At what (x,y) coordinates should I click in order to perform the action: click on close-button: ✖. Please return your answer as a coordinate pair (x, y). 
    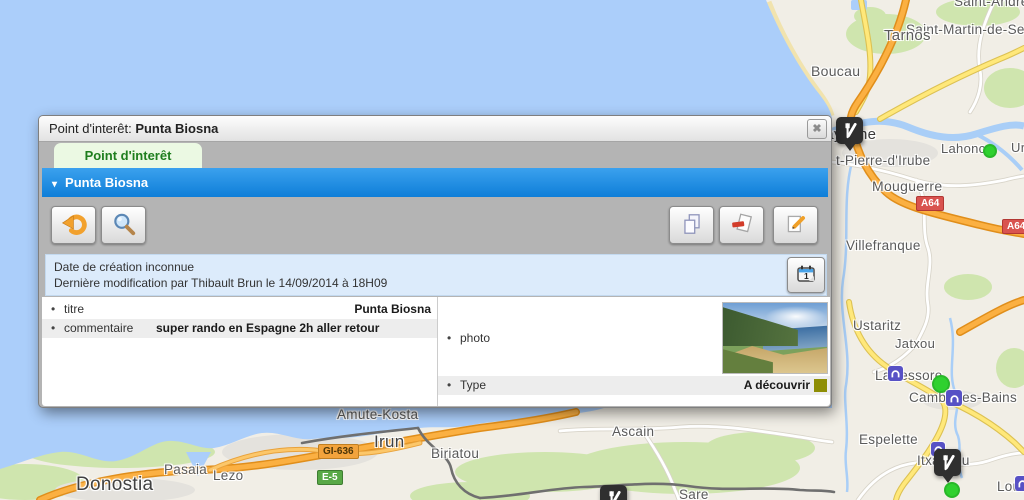
    Looking at the image, I should click on (817, 129).